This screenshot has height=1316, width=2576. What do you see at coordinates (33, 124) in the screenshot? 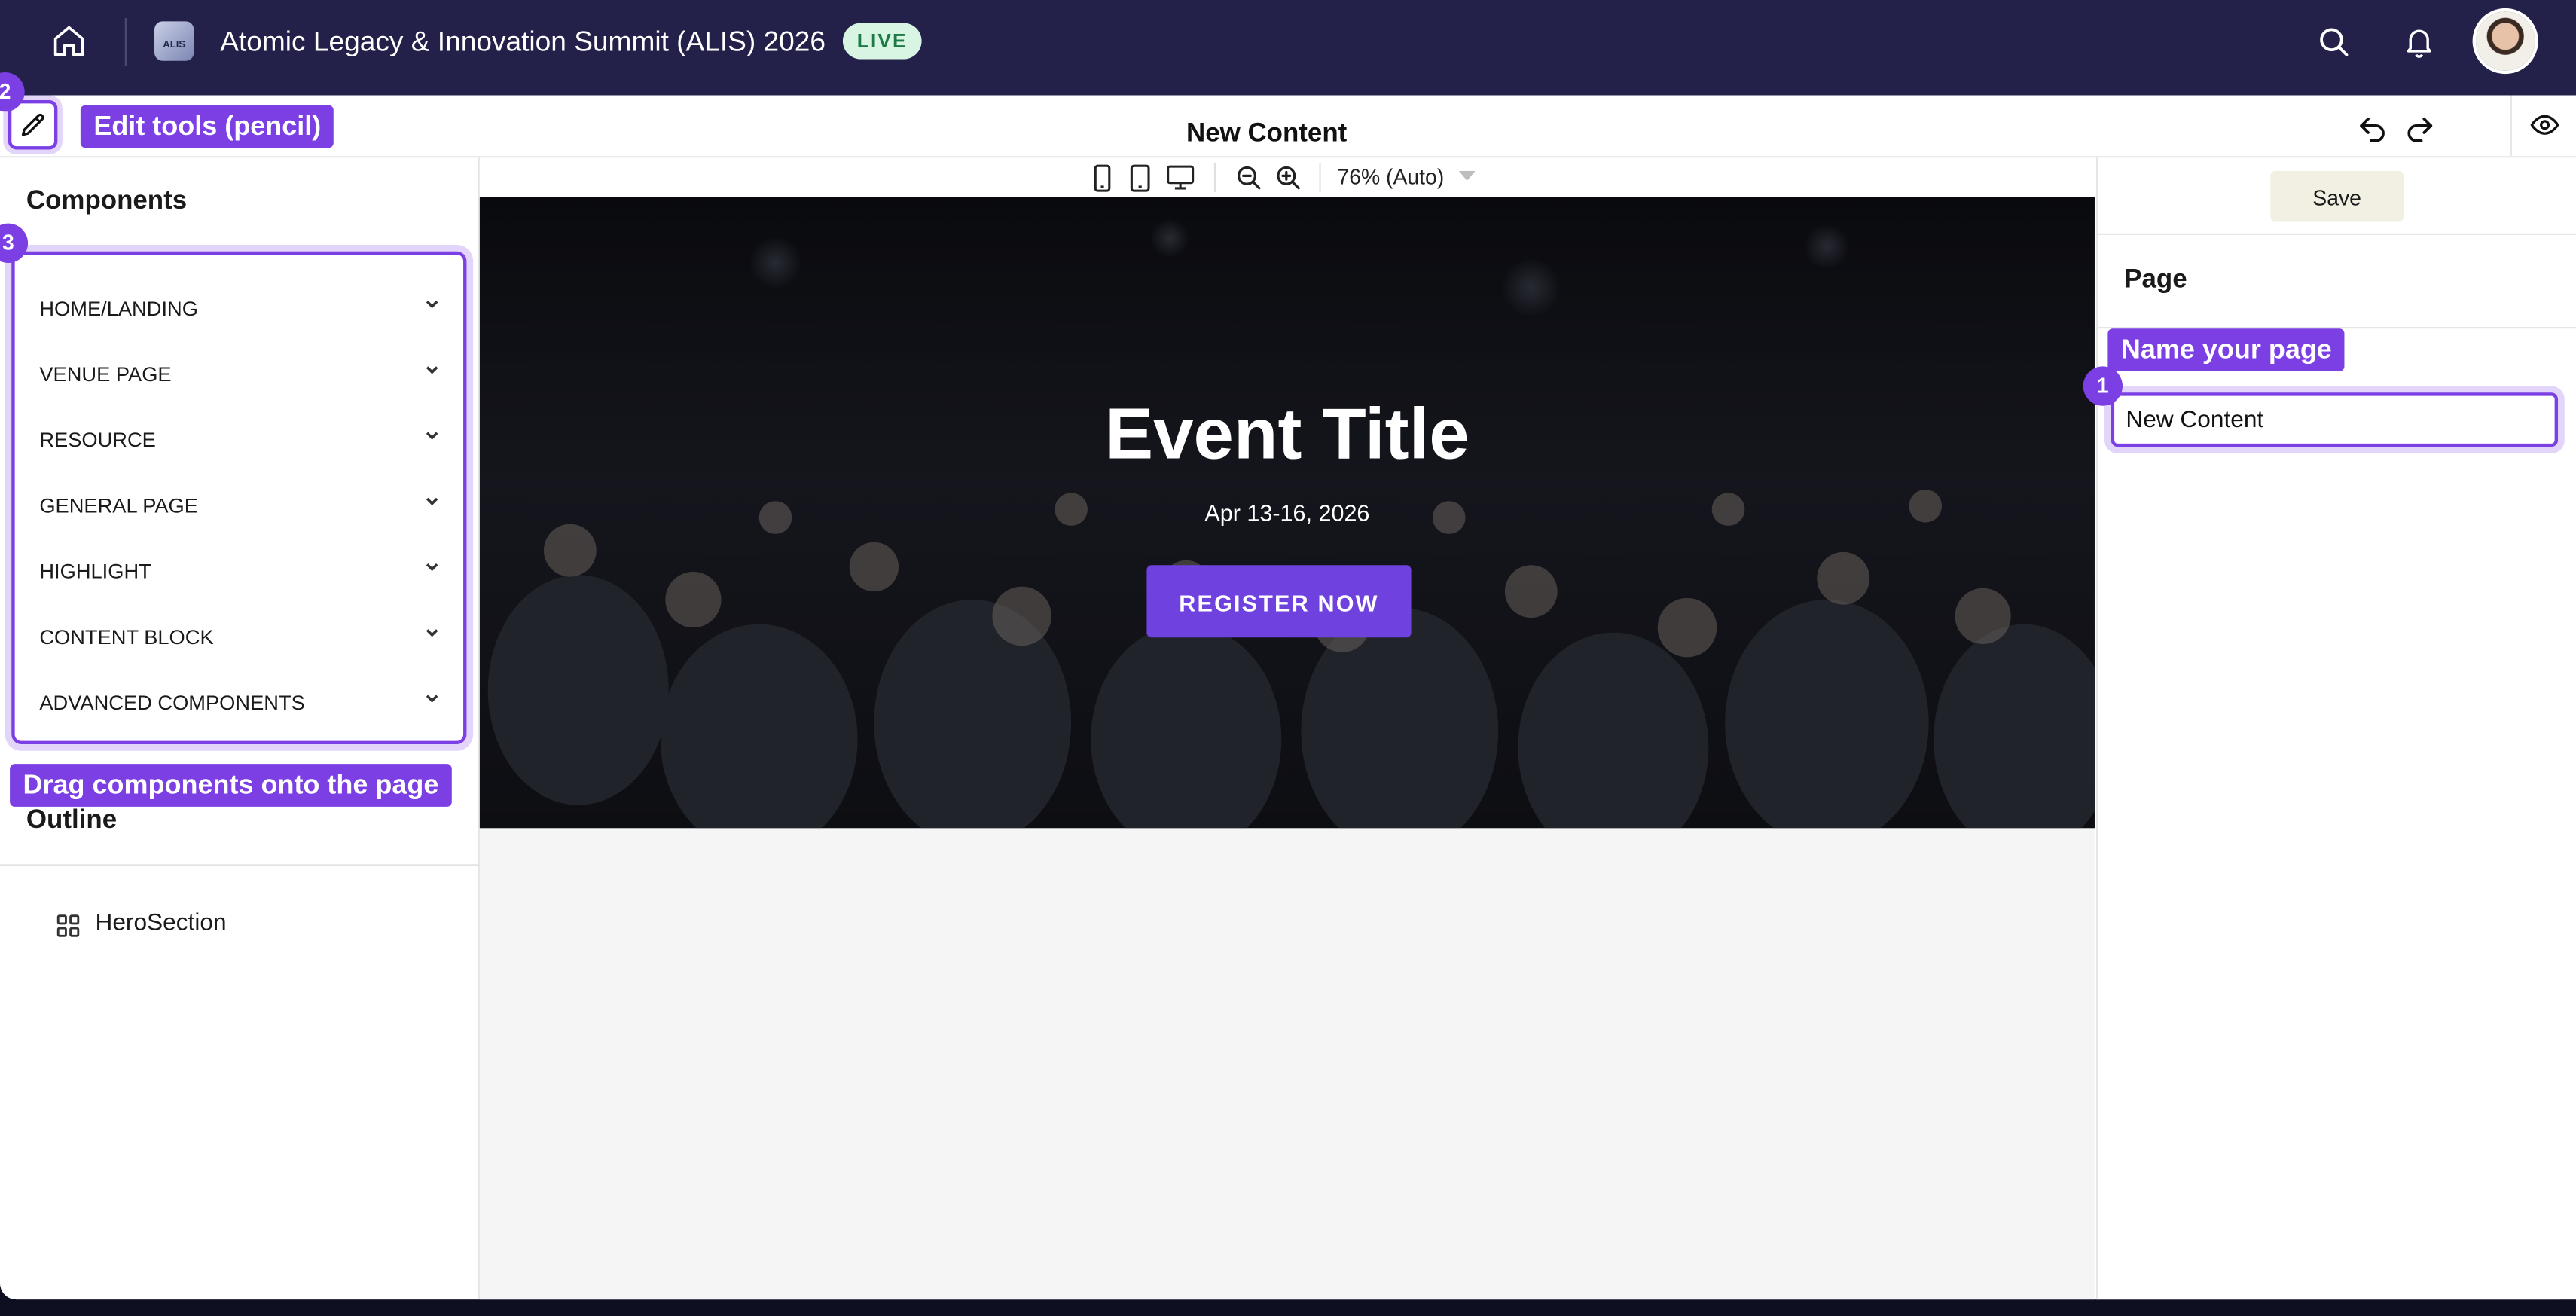
I see `pencil-icon` at bounding box center [33, 124].